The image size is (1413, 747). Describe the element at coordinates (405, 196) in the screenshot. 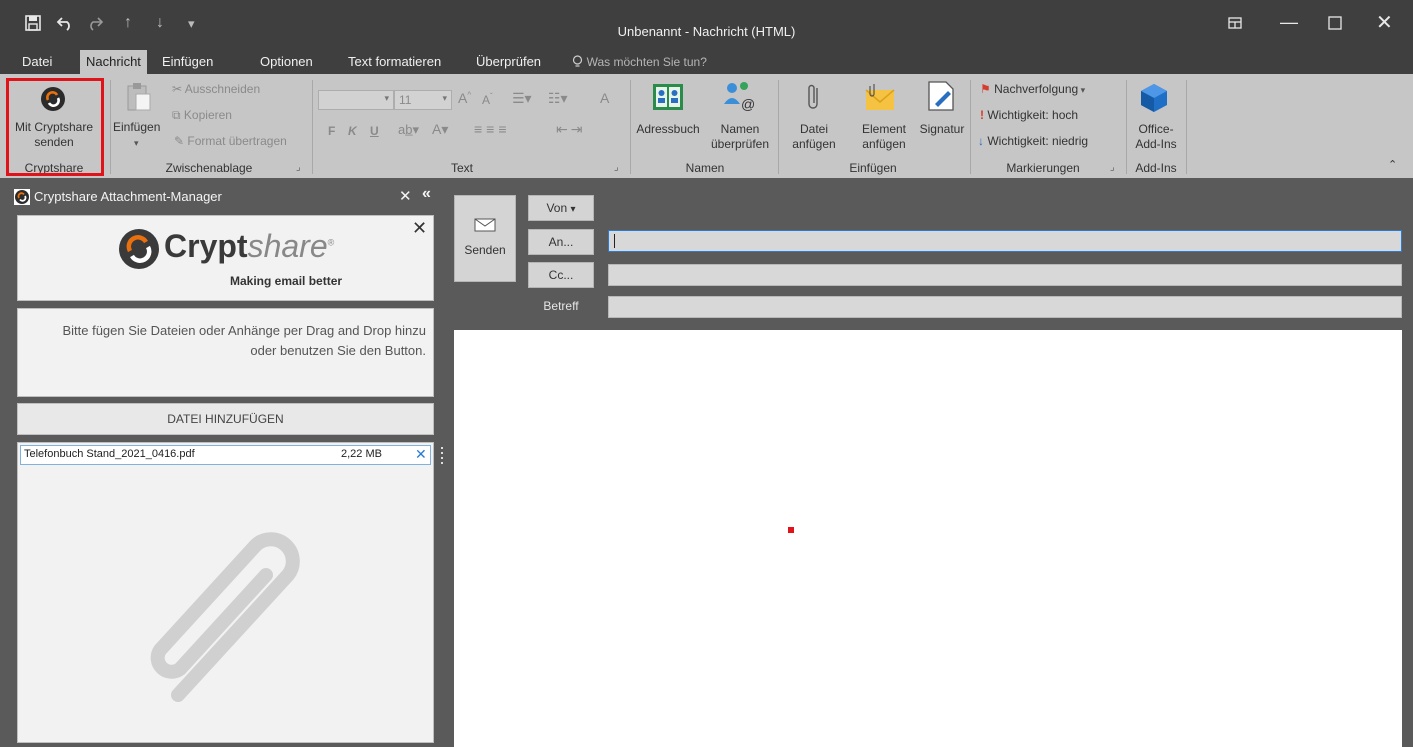

I see `pane-close-icon: ✕` at that location.